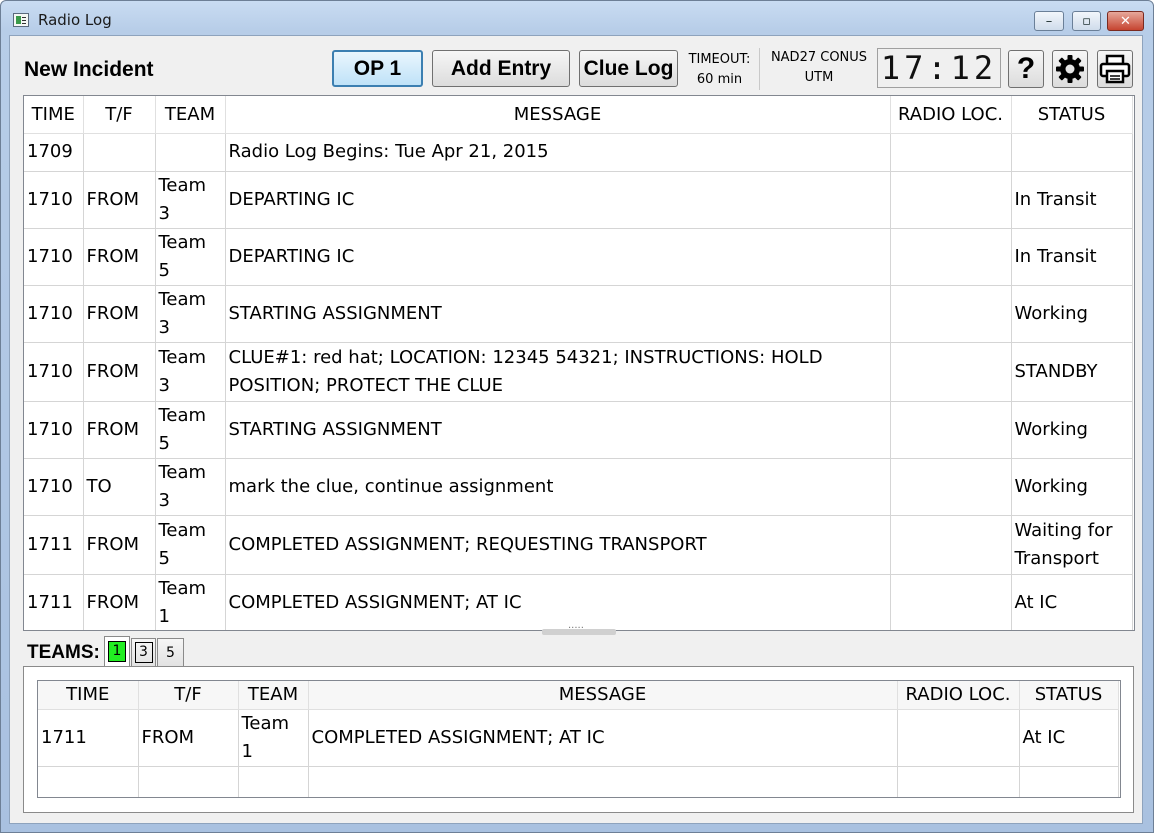 The height and width of the screenshot is (833, 1154). I want to click on cell-message, so click(603, 781).